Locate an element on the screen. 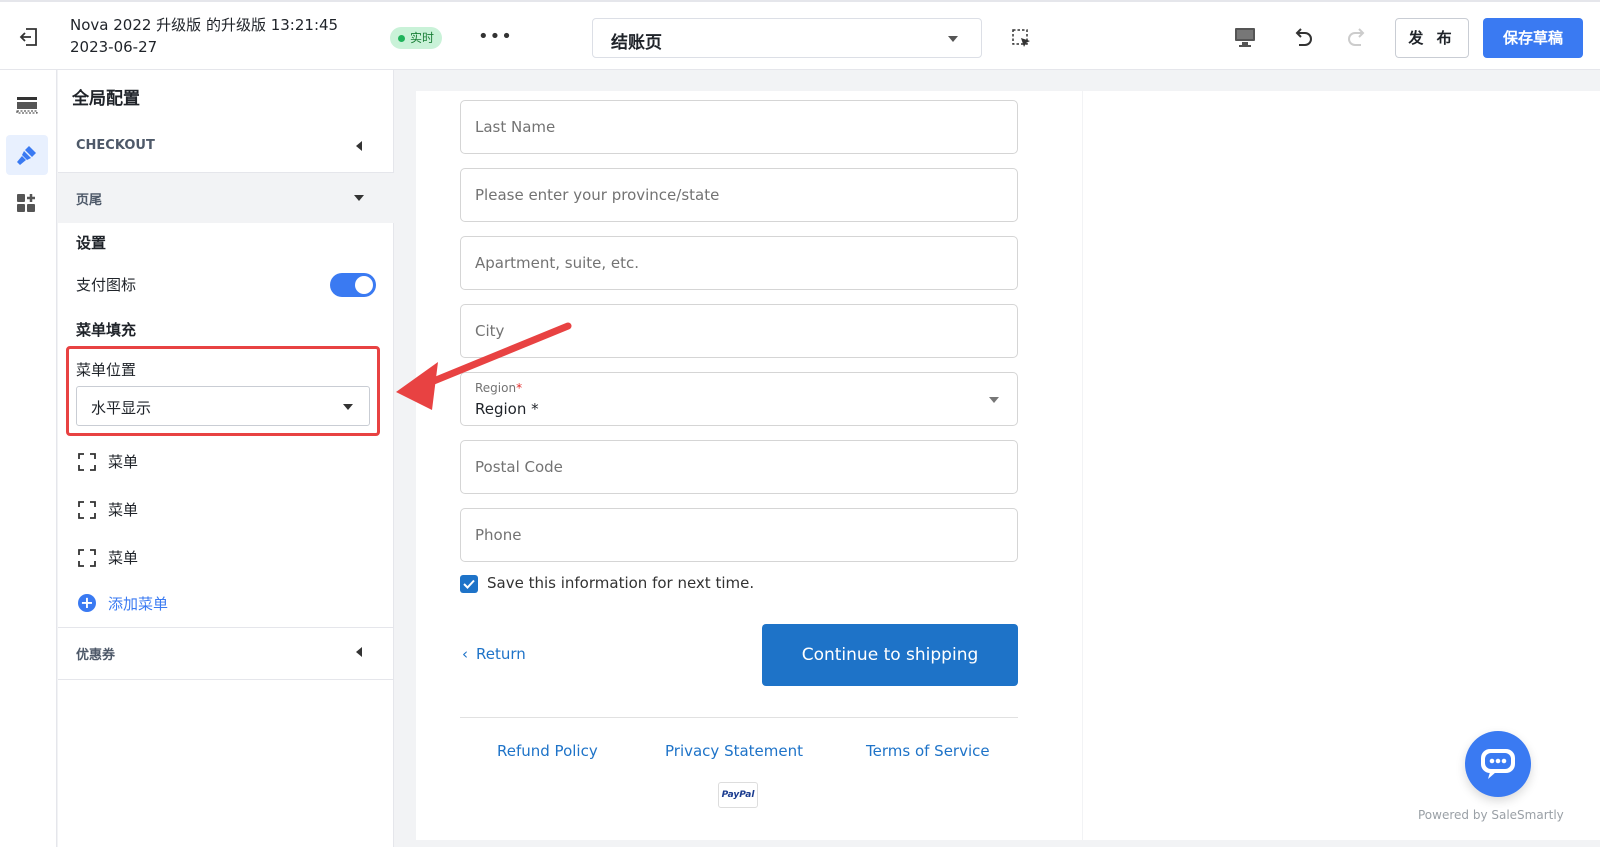  brush-icon is located at coordinates (27, 155).